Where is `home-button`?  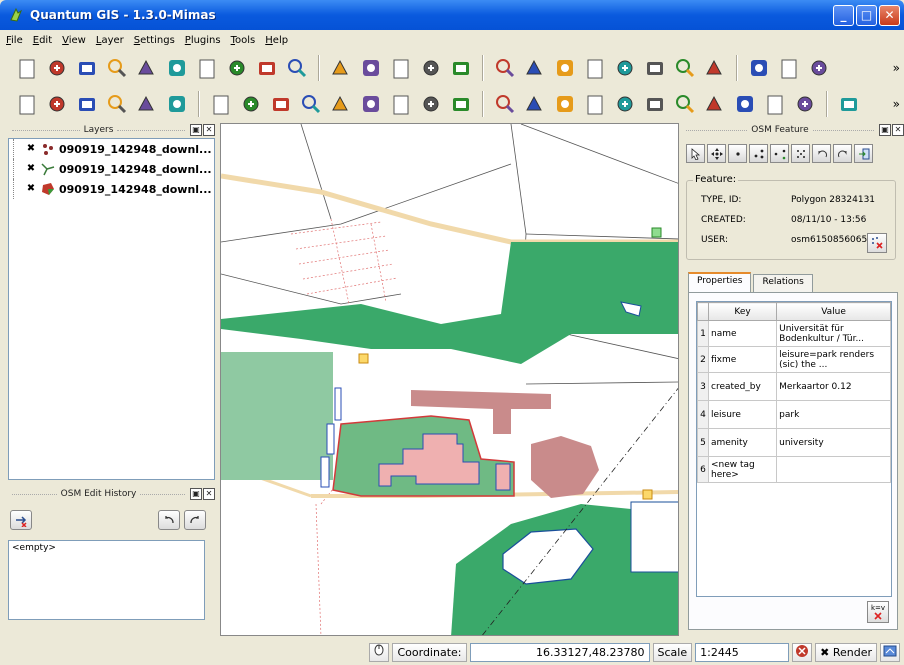
home-button is located at coordinates (685, 68).